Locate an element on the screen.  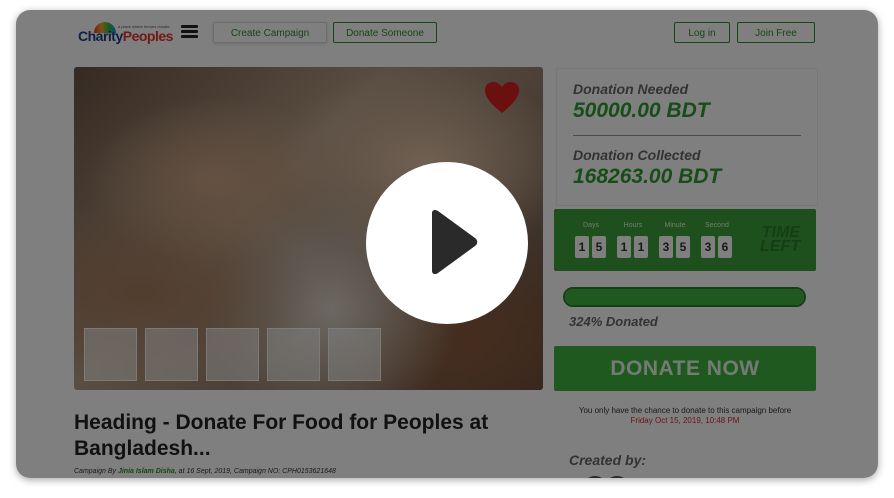
play-icon is located at coordinates (455, 242).